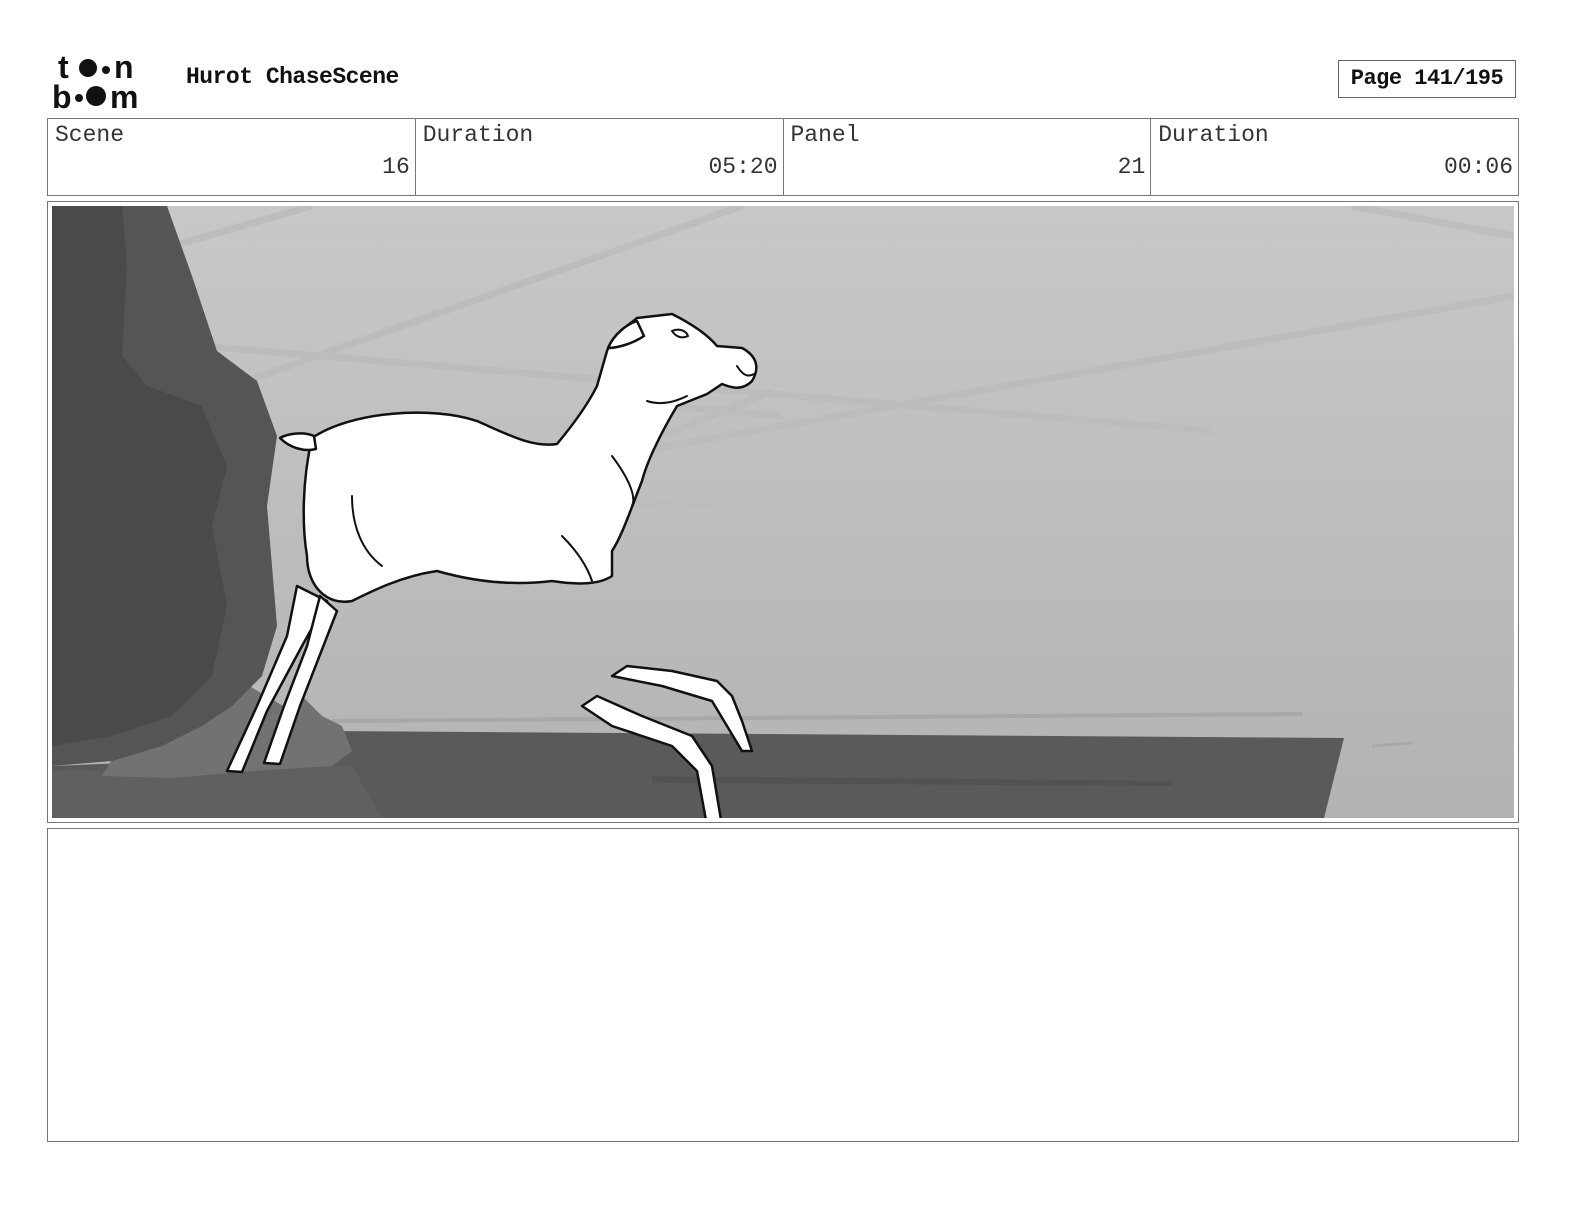  Describe the element at coordinates (1213, 135) in the screenshot. I see `panel-duration-label: Duration` at that location.